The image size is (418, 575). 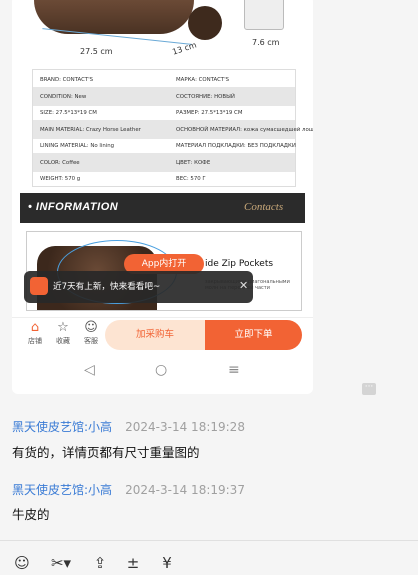 What do you see at coordinates (100, 563) in the screenshot?
I see `upload-icon: ⇪` at bounding box center [100, 563].